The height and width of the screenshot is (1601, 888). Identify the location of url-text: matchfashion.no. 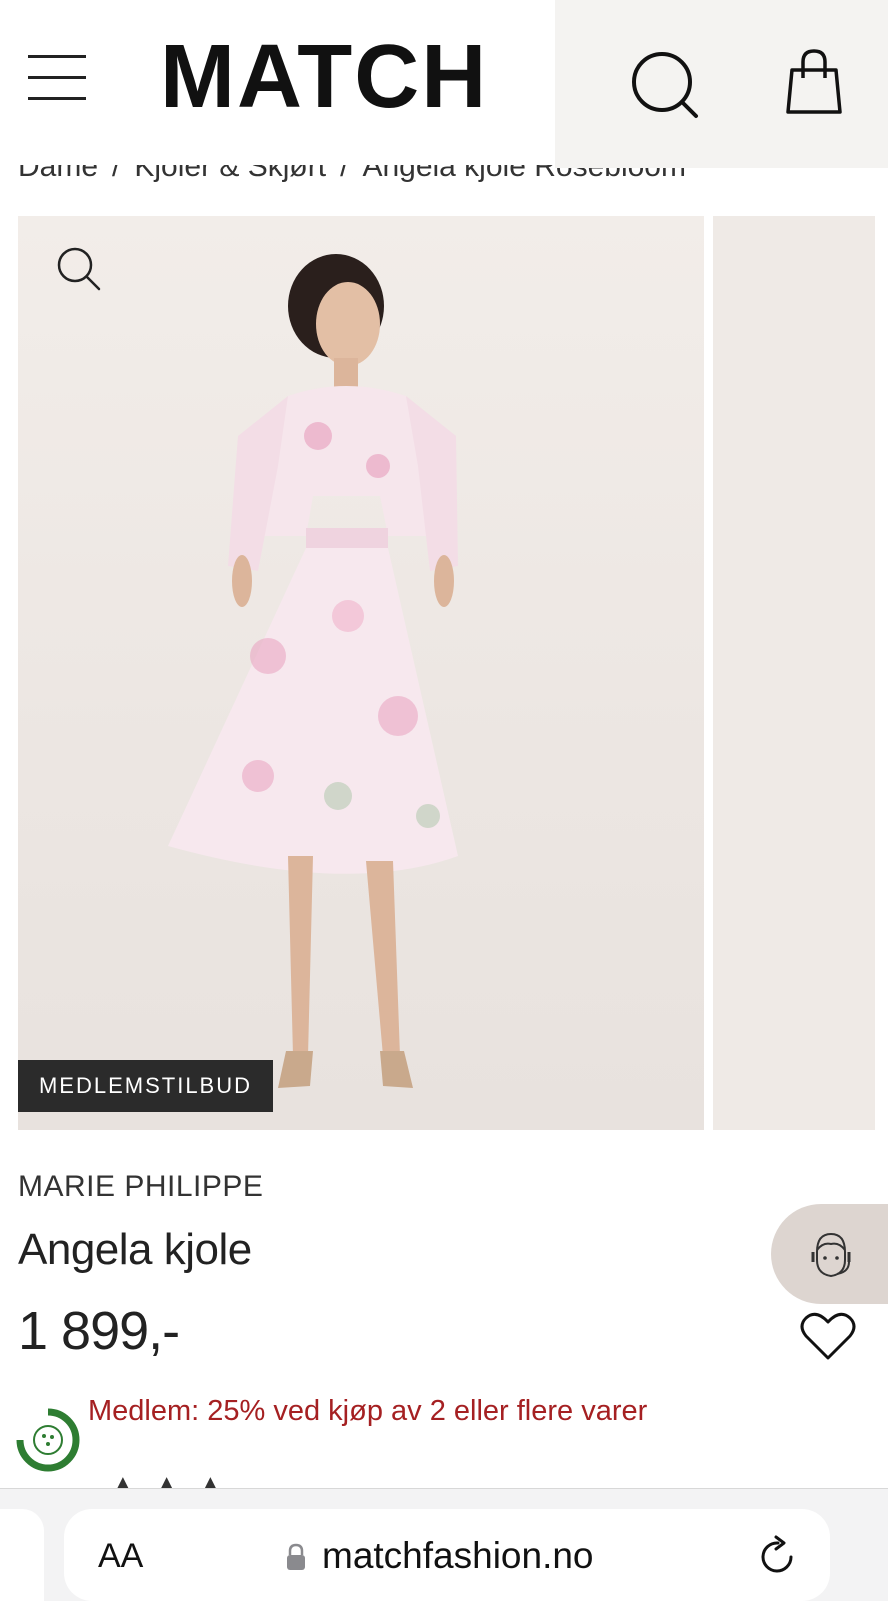
(458, 1556).